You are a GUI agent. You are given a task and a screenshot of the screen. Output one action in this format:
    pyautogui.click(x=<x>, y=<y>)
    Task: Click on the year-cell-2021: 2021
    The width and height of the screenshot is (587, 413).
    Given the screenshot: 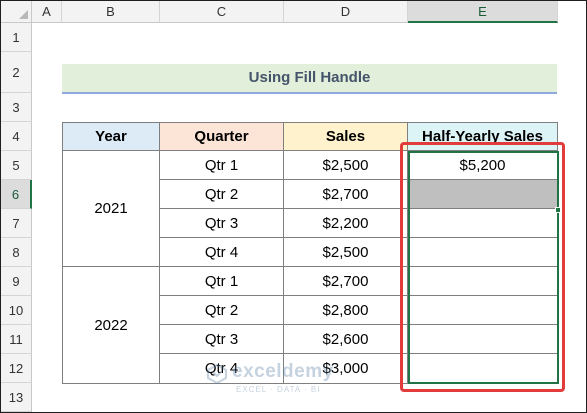 What is the action you would take?
    pyautogui.click(x=111, y=209)
    